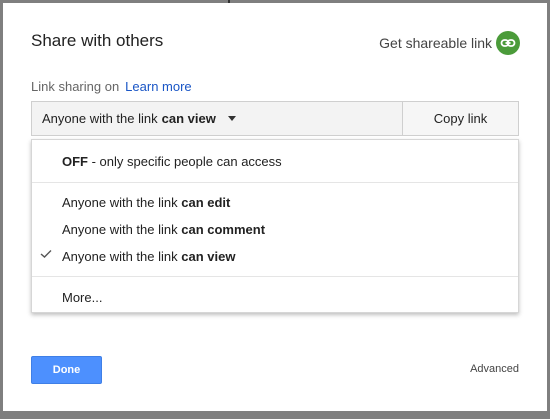 The width and height of the screenshot is (550, 419). I want to click on menu-off-bold: OFF, so click(75, 161).